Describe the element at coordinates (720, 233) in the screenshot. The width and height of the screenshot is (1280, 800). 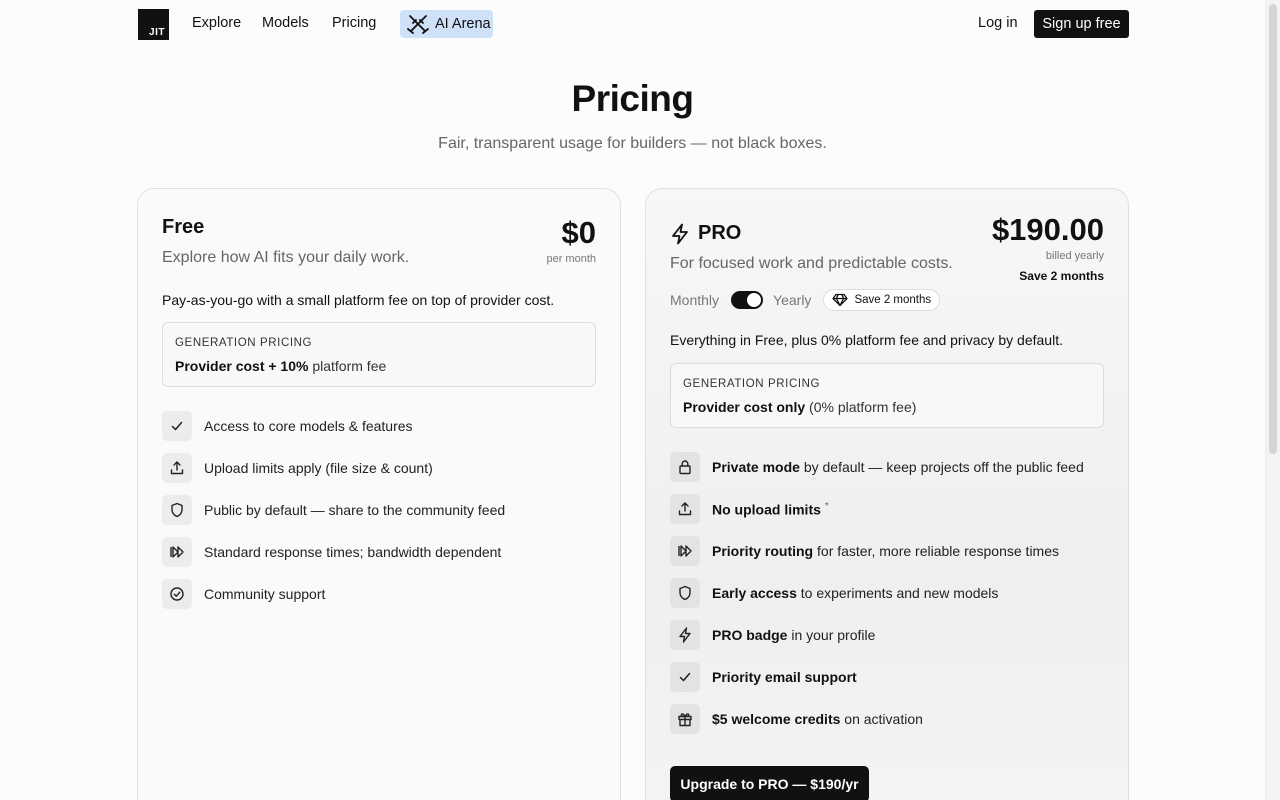
I see `pro-plan-name: PRO` at that location.